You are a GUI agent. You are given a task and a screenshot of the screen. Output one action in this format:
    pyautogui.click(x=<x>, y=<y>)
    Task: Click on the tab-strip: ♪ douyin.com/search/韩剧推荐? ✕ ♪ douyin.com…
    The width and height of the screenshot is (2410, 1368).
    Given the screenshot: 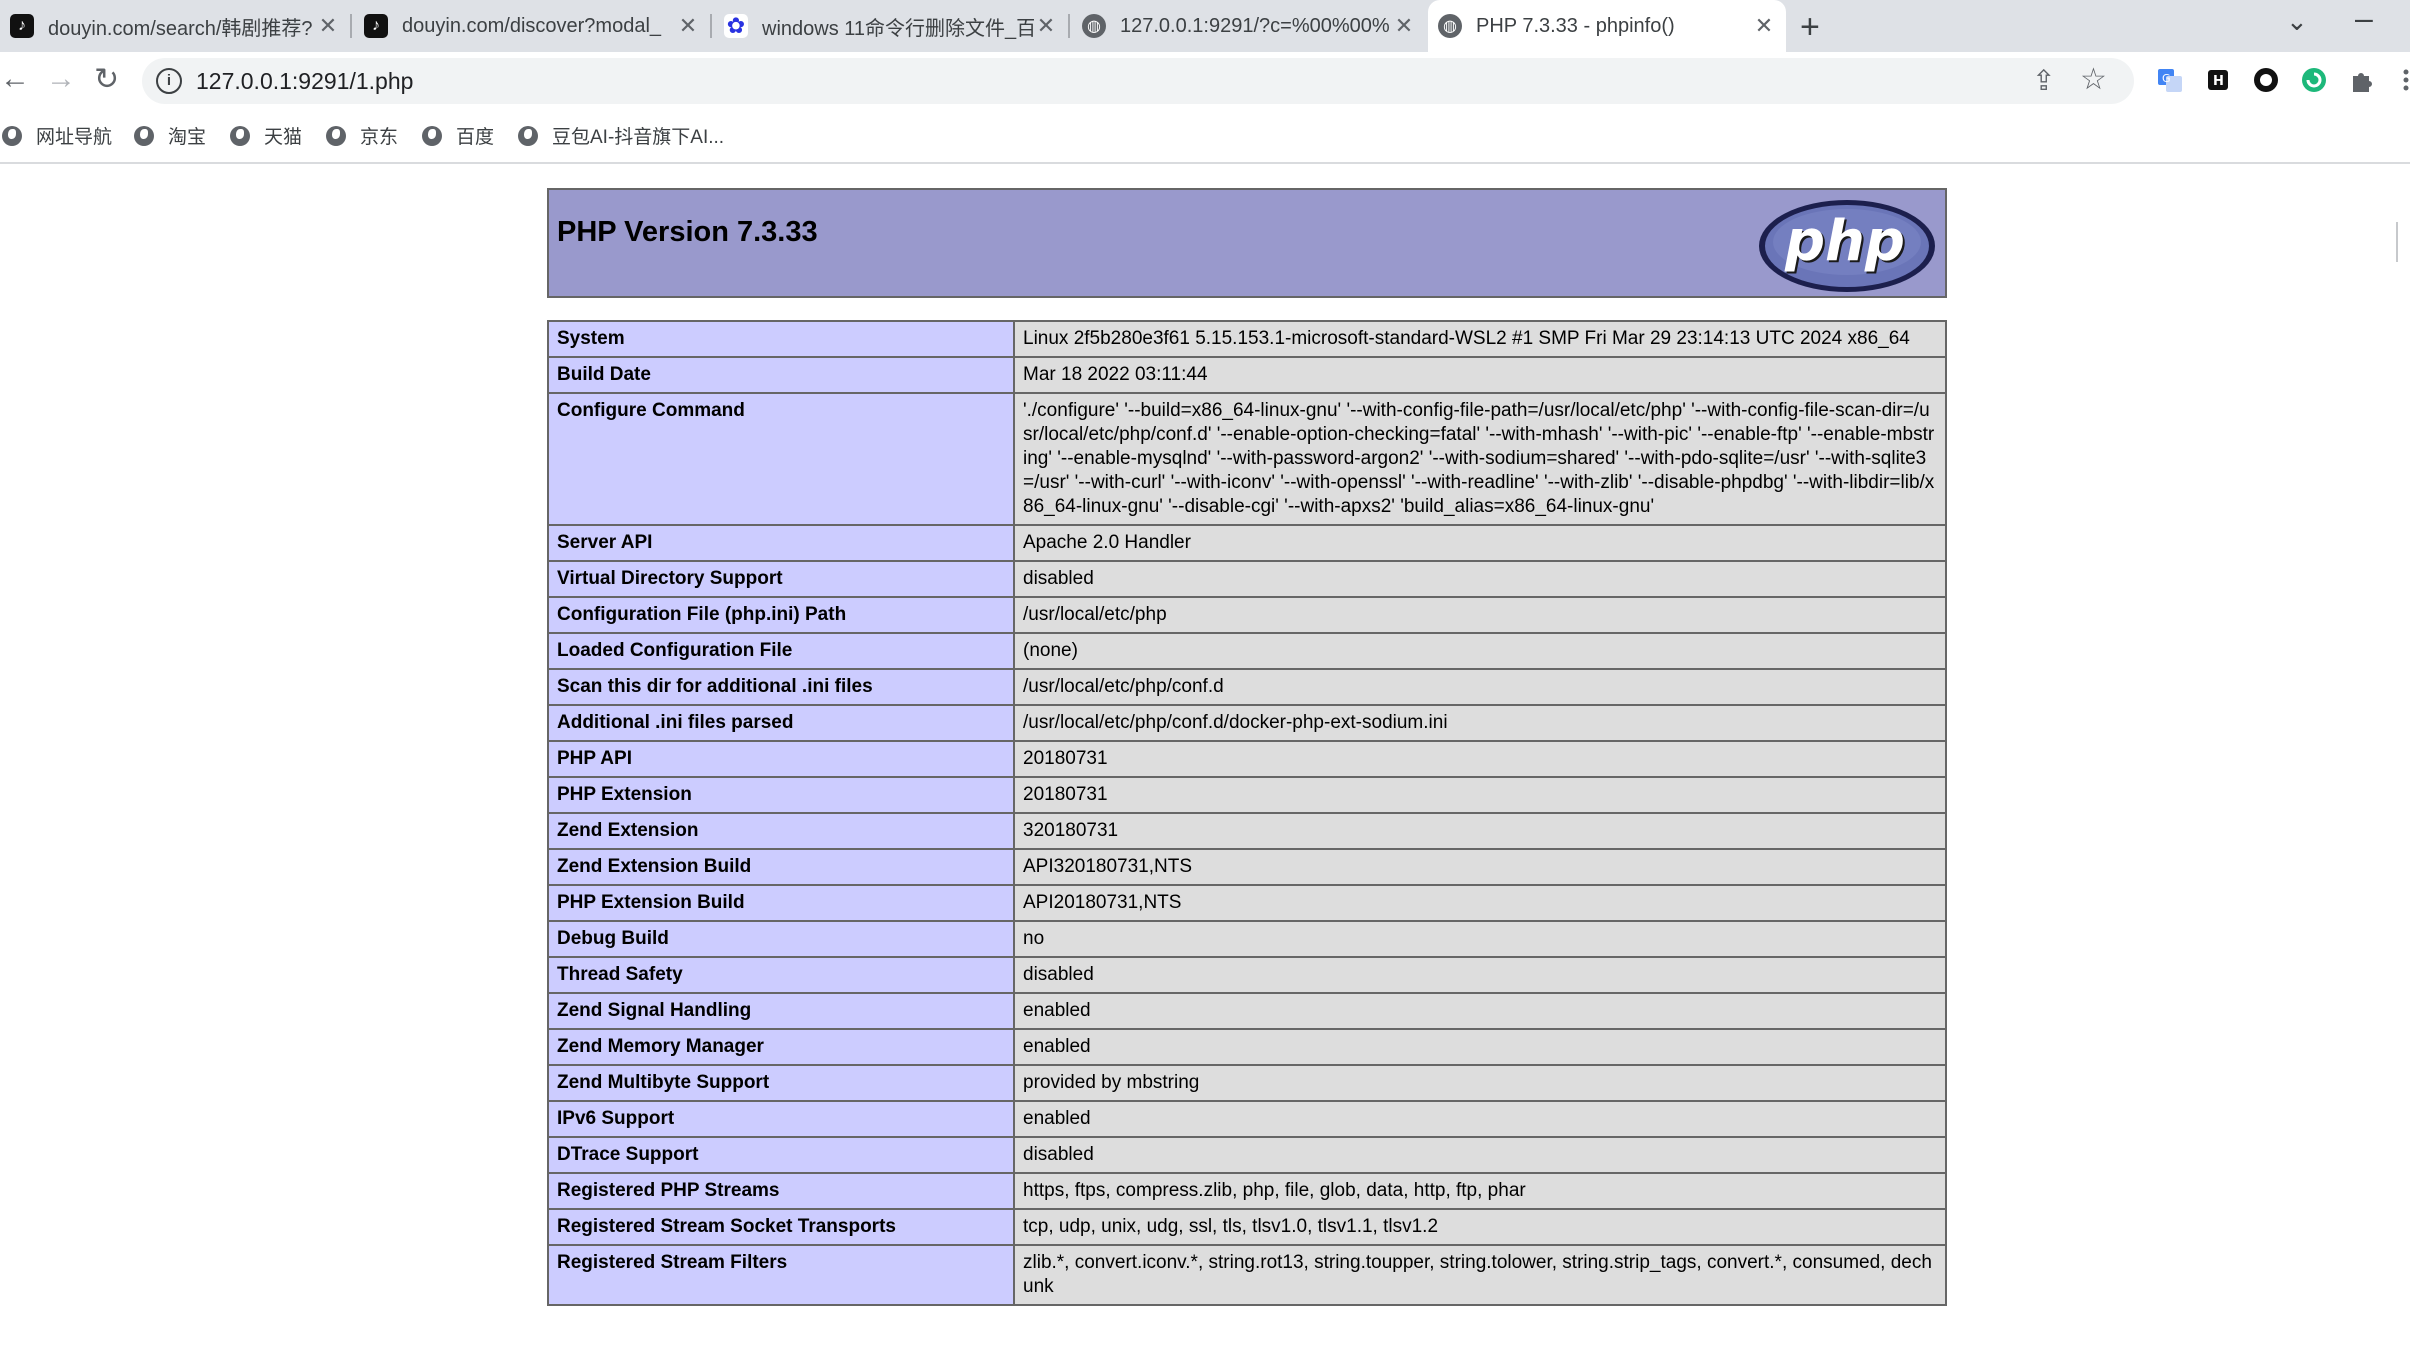 What is the action you would take?
    pyautogui.click(x=1205, y=26)
    